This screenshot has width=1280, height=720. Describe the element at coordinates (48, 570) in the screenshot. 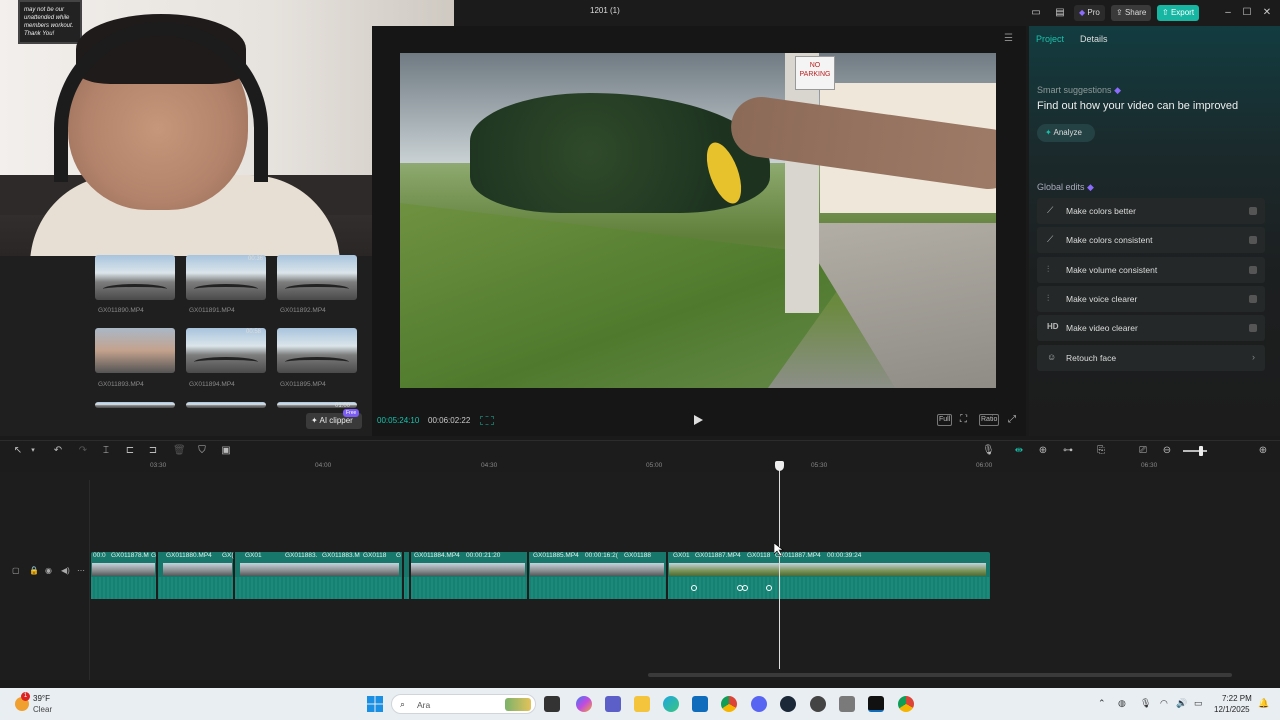

I see `eye-icon: ◉` at that location.